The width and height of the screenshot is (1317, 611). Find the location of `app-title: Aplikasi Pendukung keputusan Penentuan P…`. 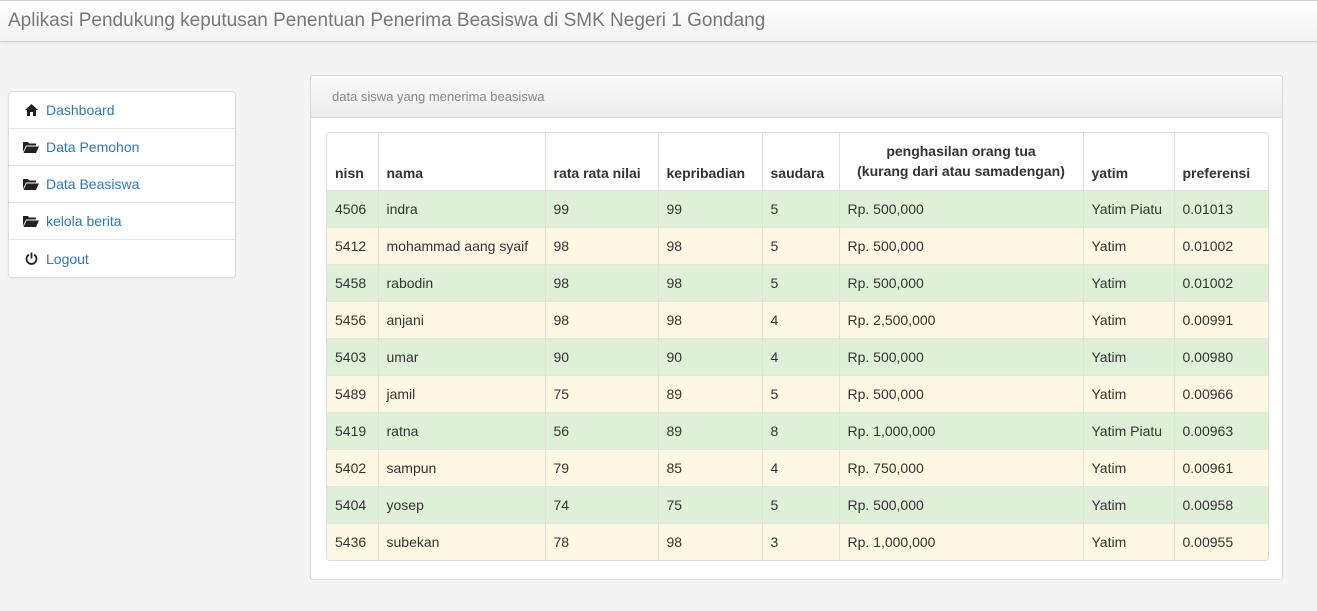

app-title: Aplikasi Pendukung keputusan Penentuan P… is located at coordinates (386, 21).